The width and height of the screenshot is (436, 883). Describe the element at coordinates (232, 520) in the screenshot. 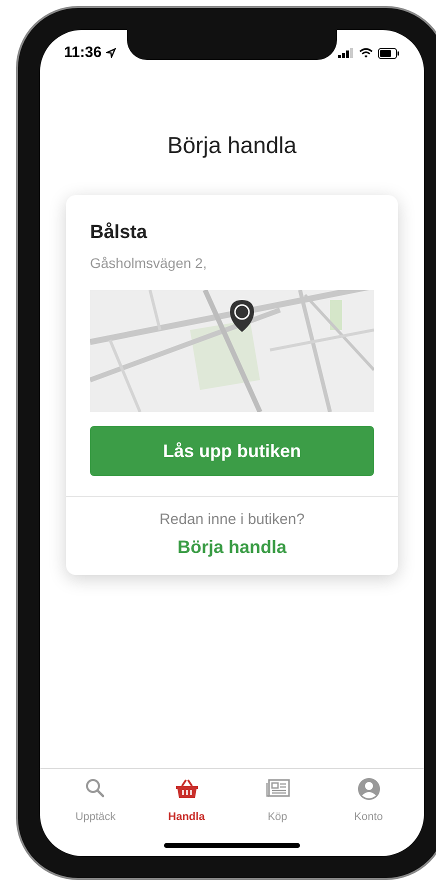

I see `prompt-text: Redan inne i butiken?` at that location.